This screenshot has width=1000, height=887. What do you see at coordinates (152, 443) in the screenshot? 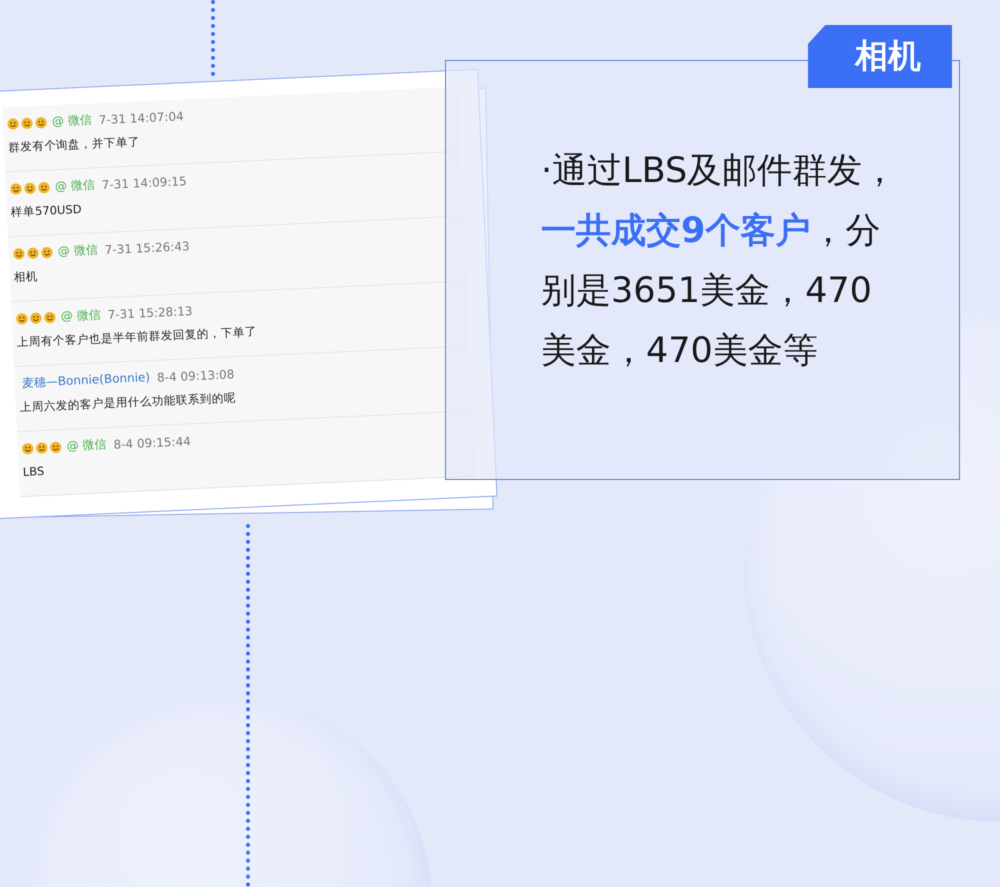
I see `message-time: 8-4 09:15:44` at bounding box center [152, 443].